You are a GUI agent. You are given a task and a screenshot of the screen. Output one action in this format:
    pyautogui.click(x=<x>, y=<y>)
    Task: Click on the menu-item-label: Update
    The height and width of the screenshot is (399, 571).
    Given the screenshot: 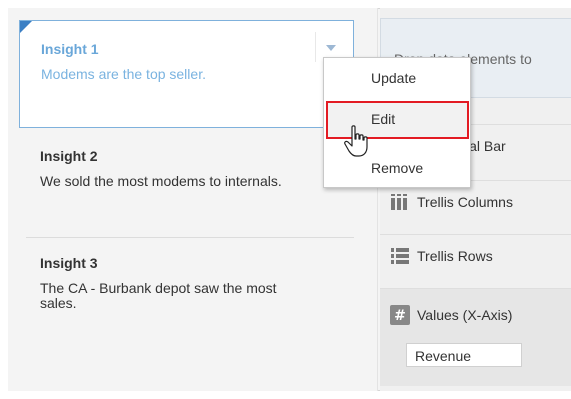 What is the action you would take?
    pyautogui.click(x=394, y=78)
    